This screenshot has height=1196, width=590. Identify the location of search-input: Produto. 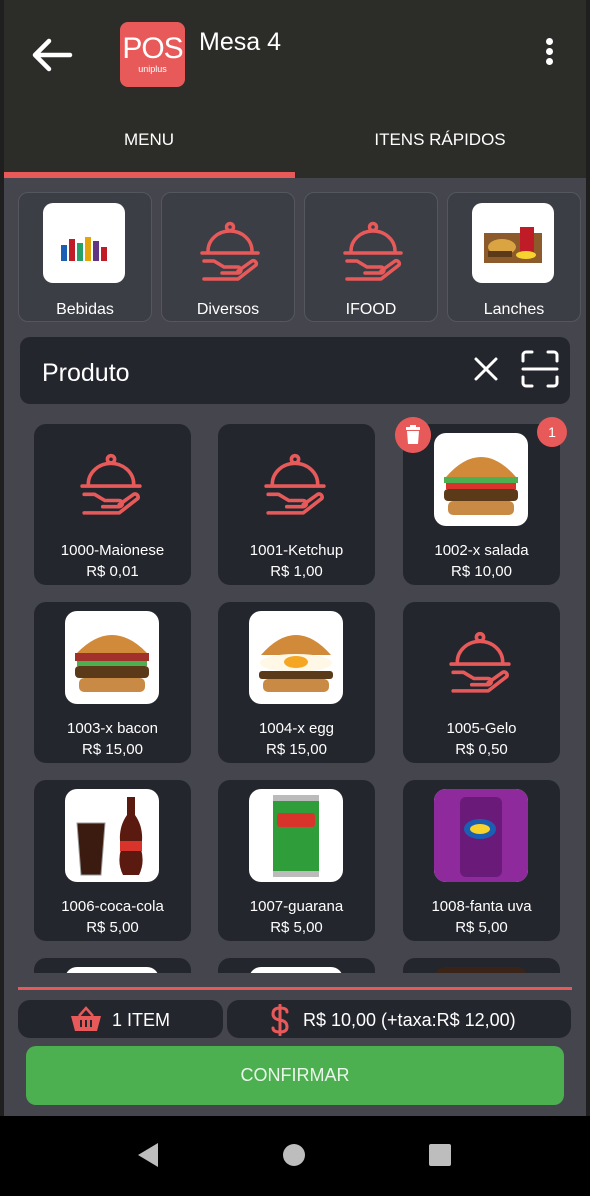
(86, 373).